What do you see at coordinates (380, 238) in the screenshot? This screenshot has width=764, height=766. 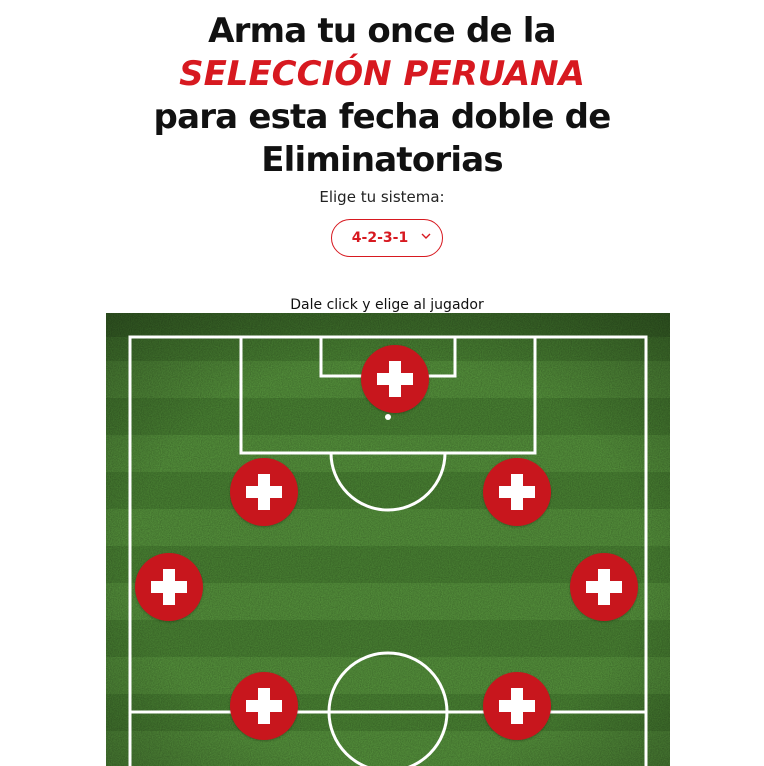 I see `formation-value: 4-2-3-1` at bounding box center [380, 238].